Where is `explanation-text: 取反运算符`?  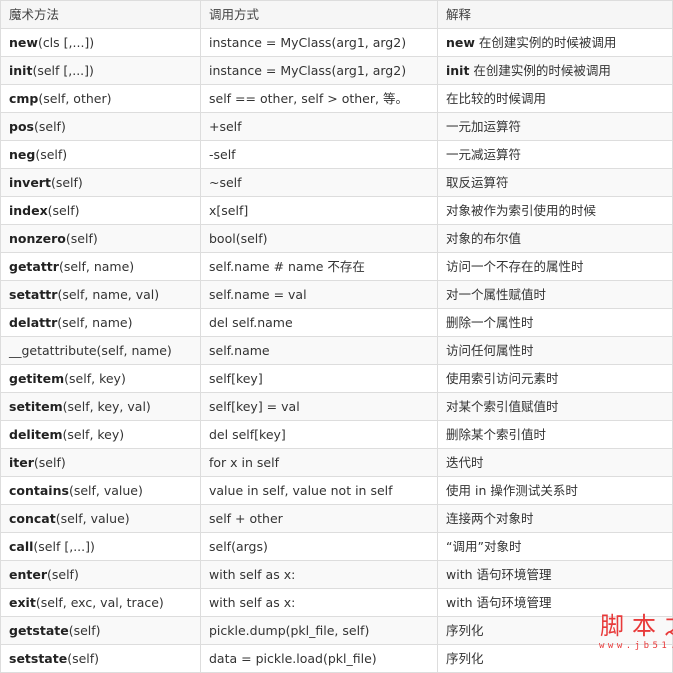 explanation-text: 取反运算符 is located at coordinates (477, 182).